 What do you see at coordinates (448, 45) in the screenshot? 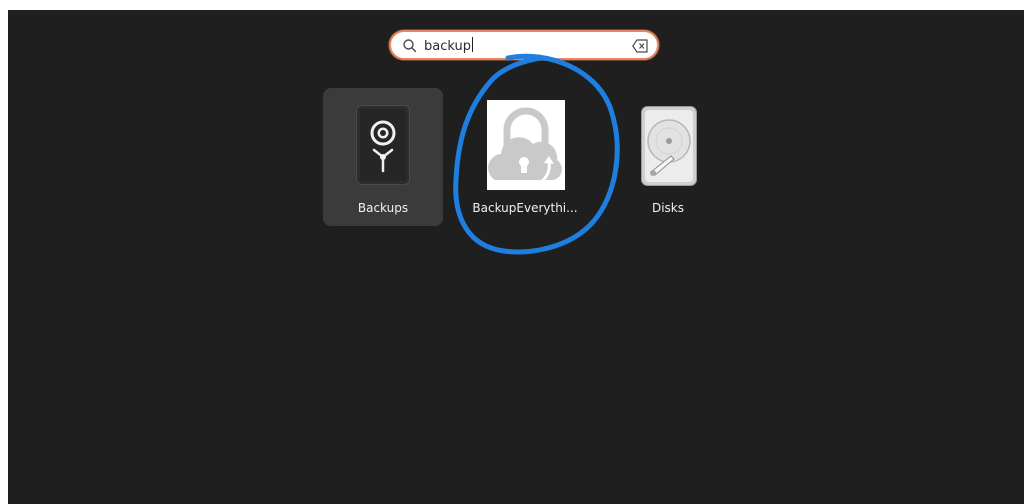
I see `search-query: backup` at bounding box center [448, 45].